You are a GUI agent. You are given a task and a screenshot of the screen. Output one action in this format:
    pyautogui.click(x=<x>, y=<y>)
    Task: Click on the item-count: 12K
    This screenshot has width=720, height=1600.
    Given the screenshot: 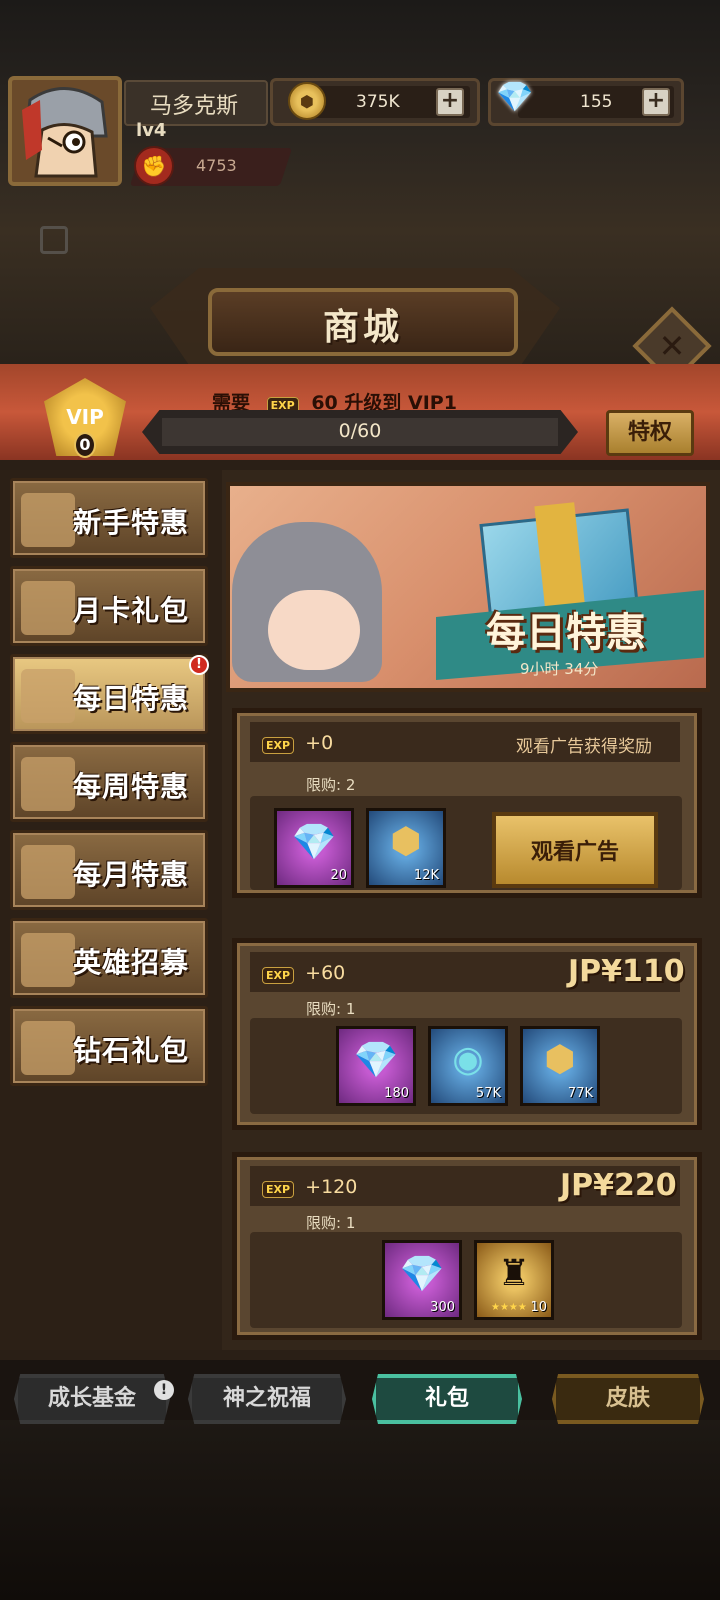 What is the action you would take?
    pyautogui.click(x=426, y=875)
    